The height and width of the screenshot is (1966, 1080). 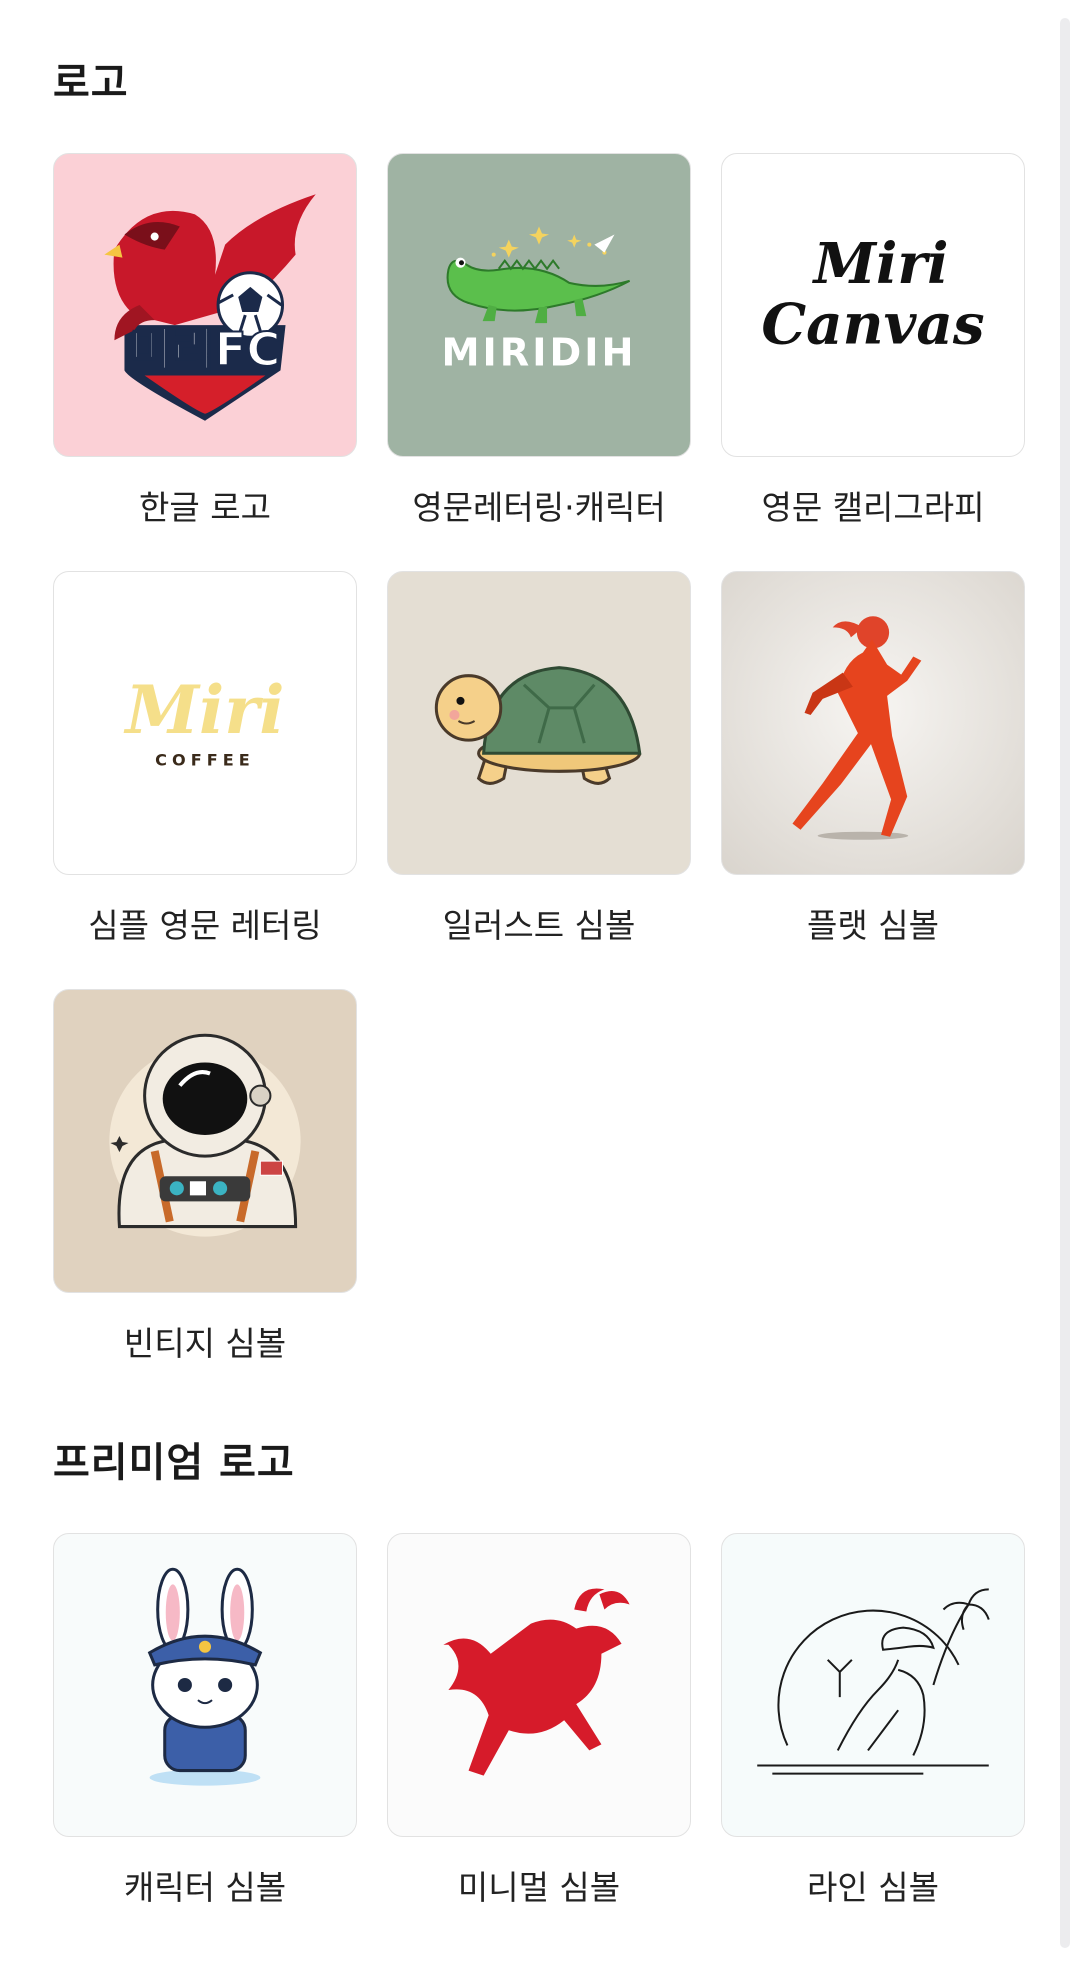 I want to click on template-card-vintage-symbol: 빈티지 심볼, so click(x=205, y=1176).